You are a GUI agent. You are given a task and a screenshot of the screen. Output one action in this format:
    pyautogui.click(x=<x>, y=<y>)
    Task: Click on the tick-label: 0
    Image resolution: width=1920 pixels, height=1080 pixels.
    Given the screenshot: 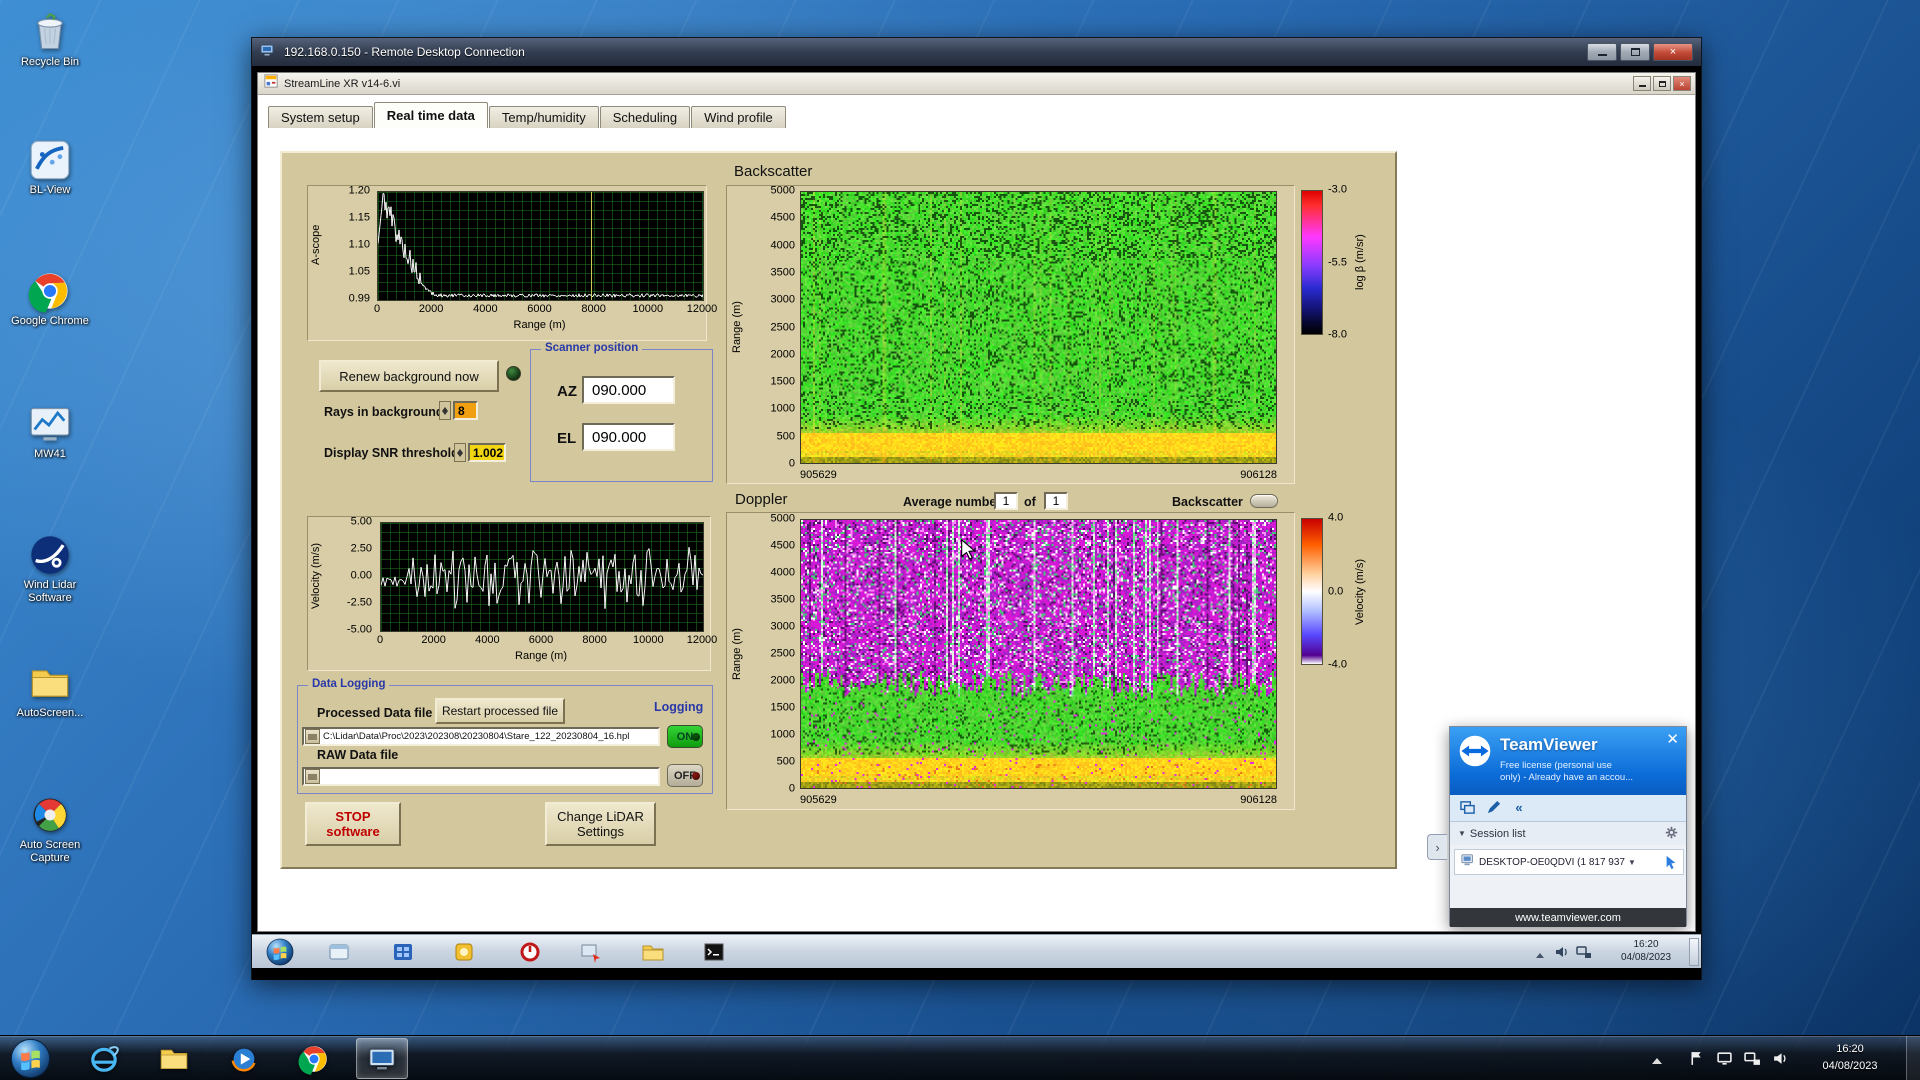 What is the action you would take?
    pyautogui.click(x=791, y=788)
    